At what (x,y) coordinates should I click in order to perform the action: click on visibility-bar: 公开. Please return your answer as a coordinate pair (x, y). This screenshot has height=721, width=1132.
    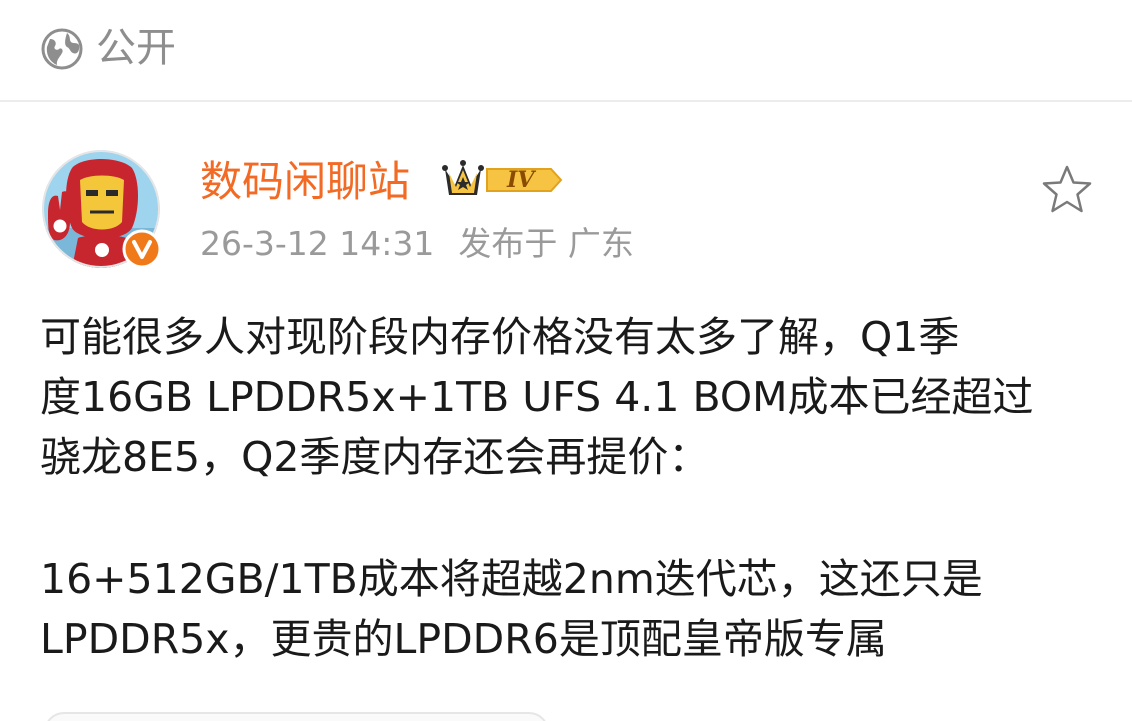
    Looking at the image, I should click on (566, 51).